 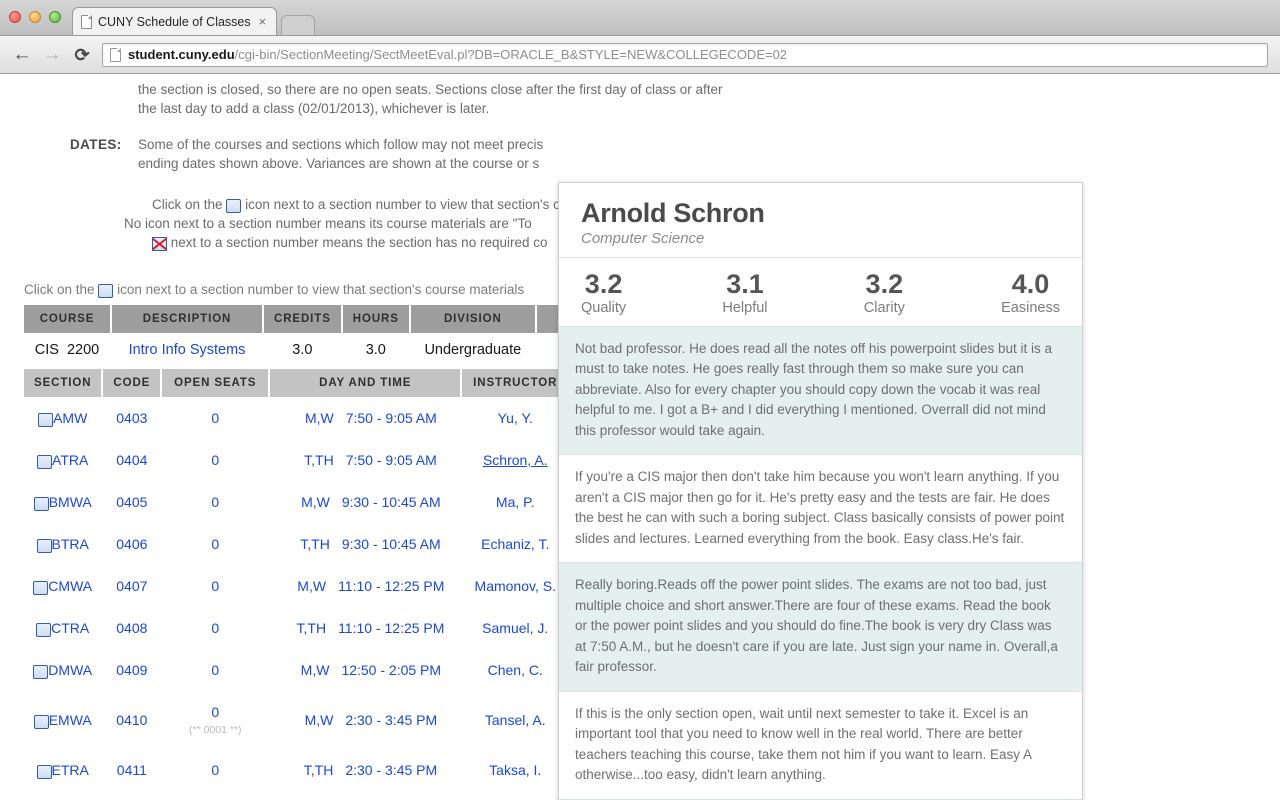 What do you see at coordinates (215, 383) in the screenshot?
I see `col-open-seats: OPEN SEATS` at bounding box center [215, 383].